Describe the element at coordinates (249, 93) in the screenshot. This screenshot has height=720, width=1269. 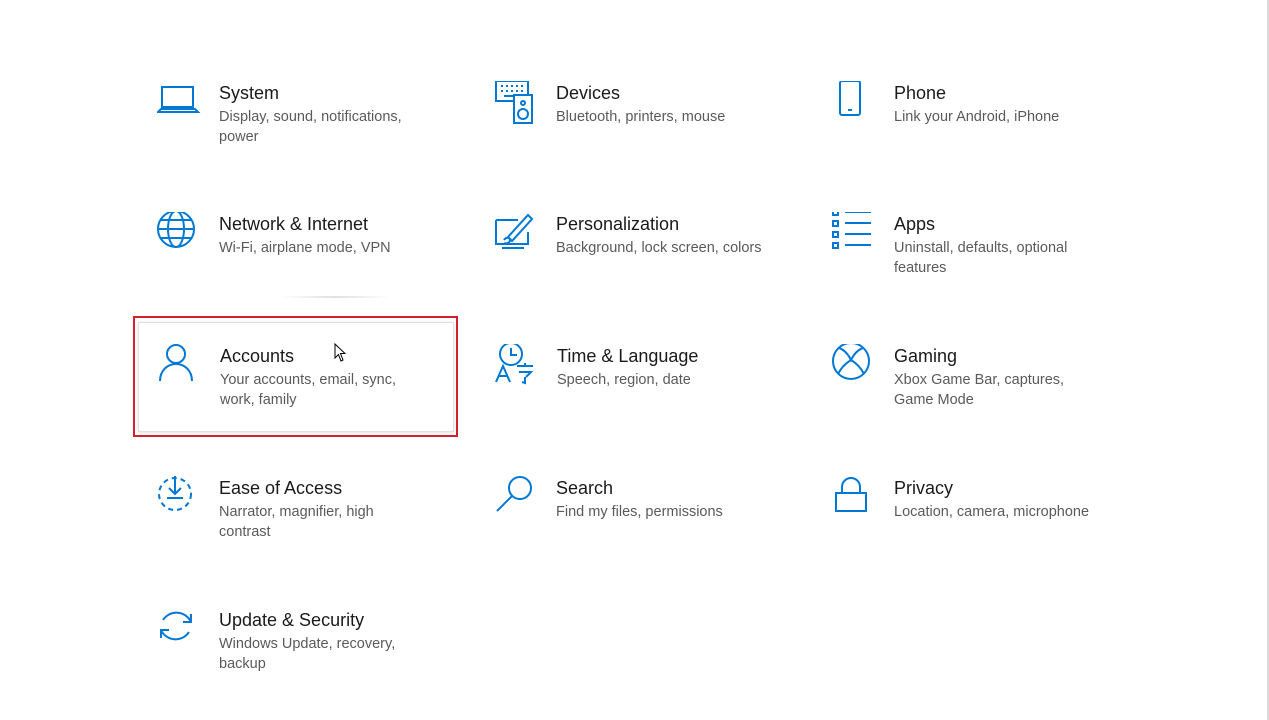
I see `tile-title: System` at that location.